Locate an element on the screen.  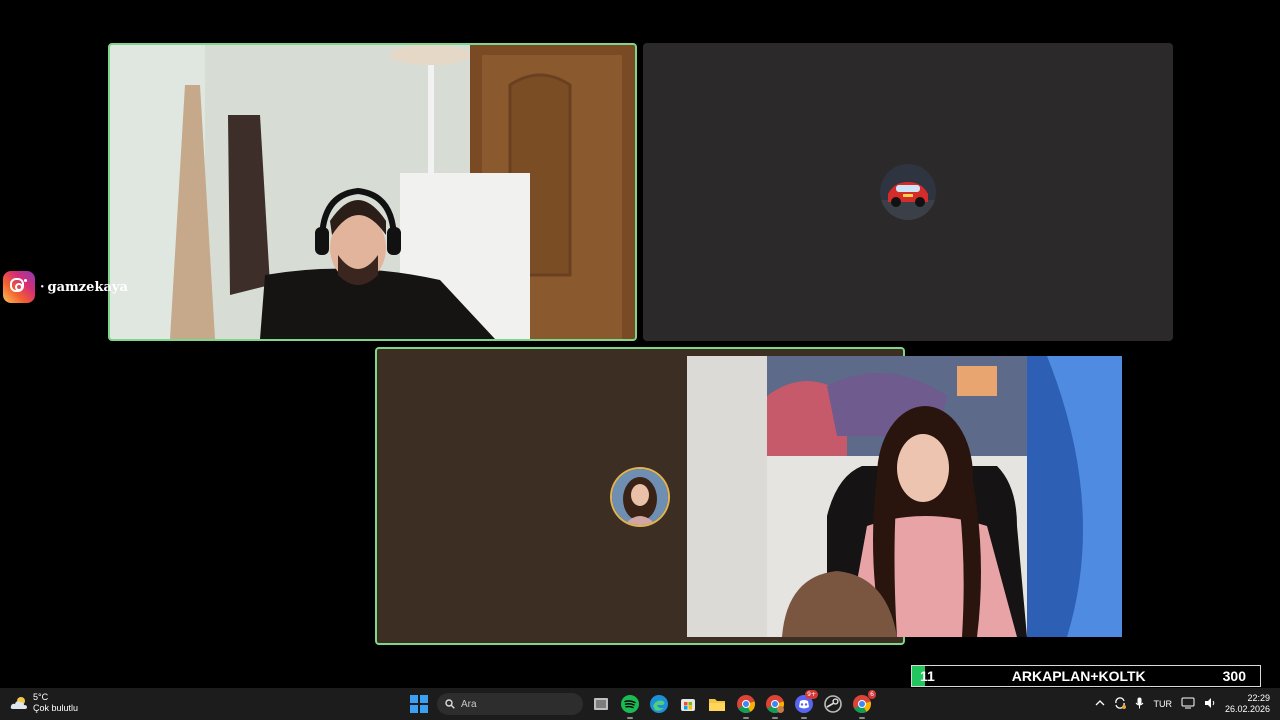
goal-target-value: 300 is located at coordinates (1234, 676).